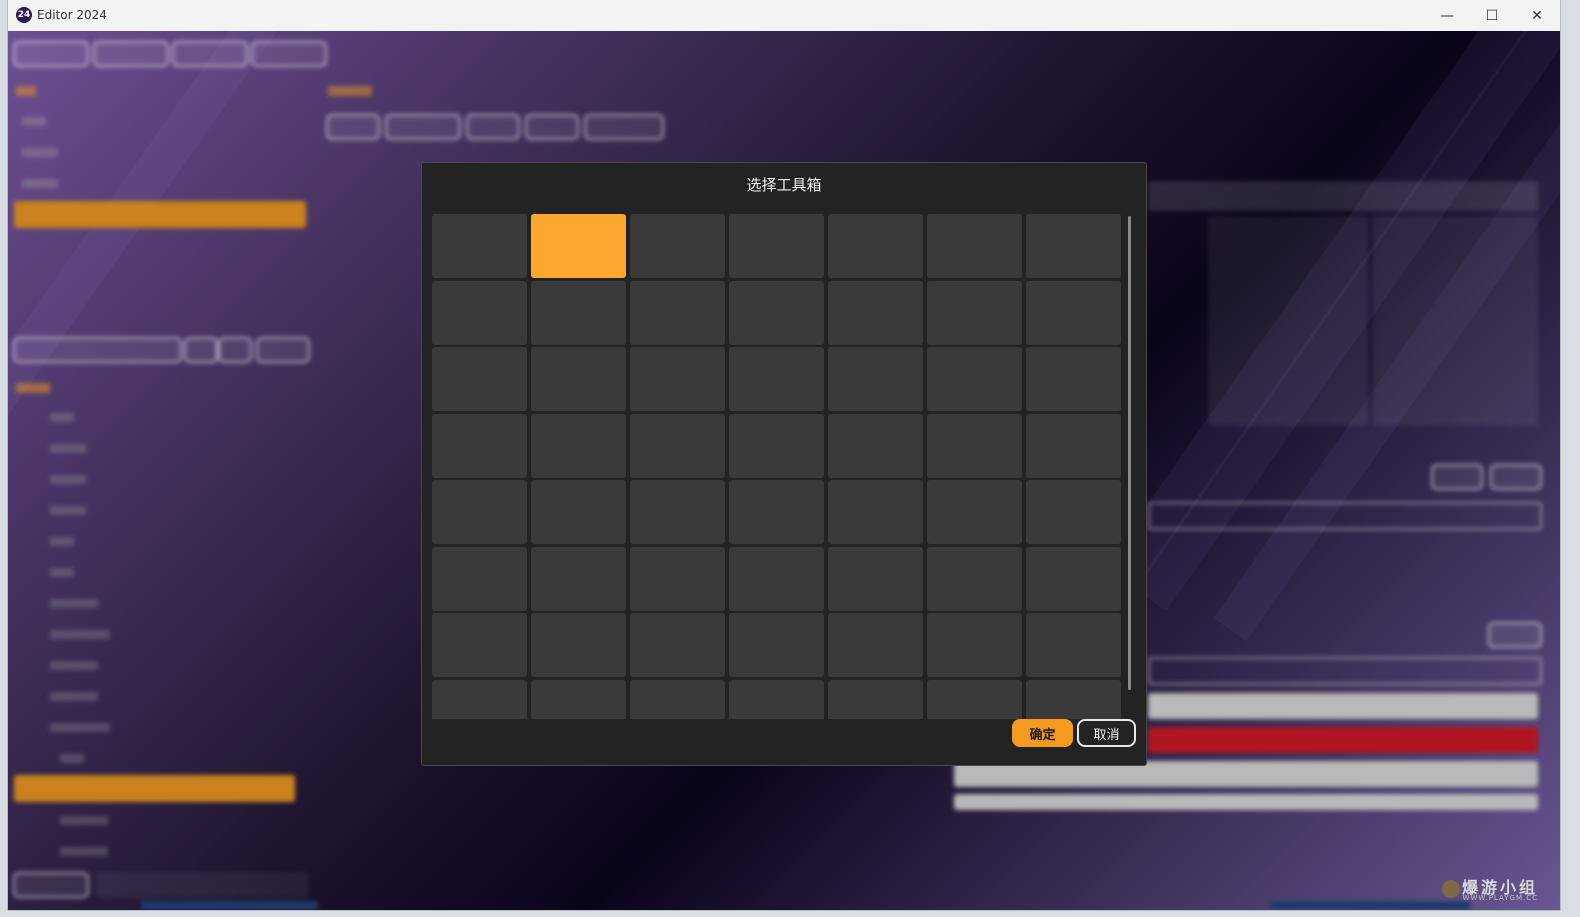 The height and width of the screenshot is (917, 1580). What do you see at coordinates (1492, 15) in the screenshot?
I see `maximize-icon: ☐` at bounding box center [1492, 15].